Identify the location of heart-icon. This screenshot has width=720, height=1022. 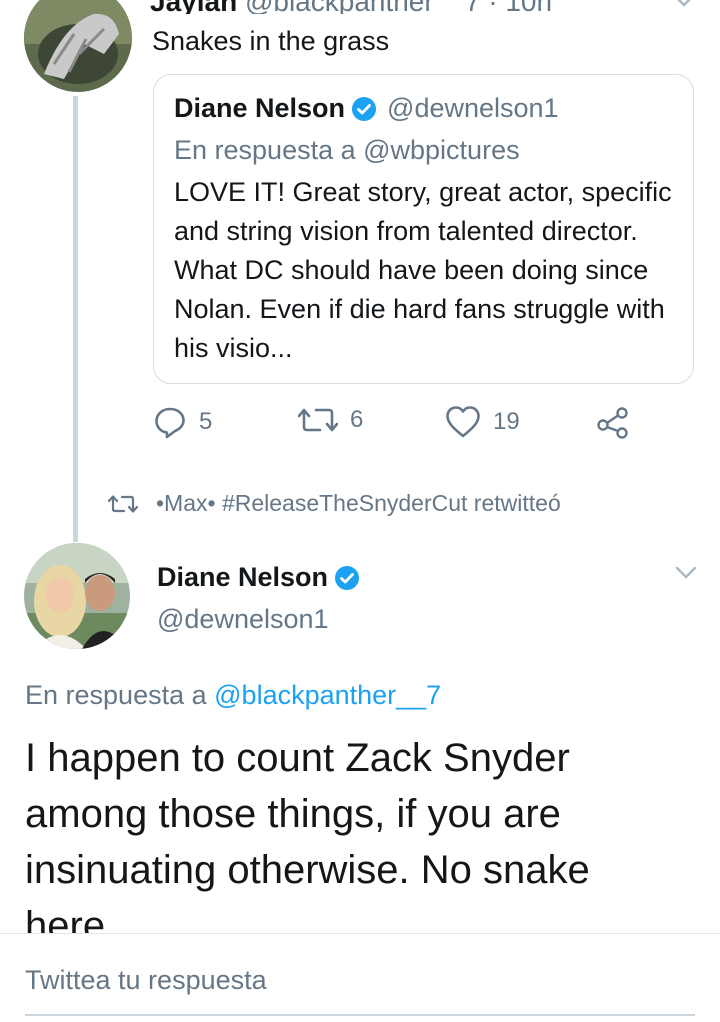
(463, 422).